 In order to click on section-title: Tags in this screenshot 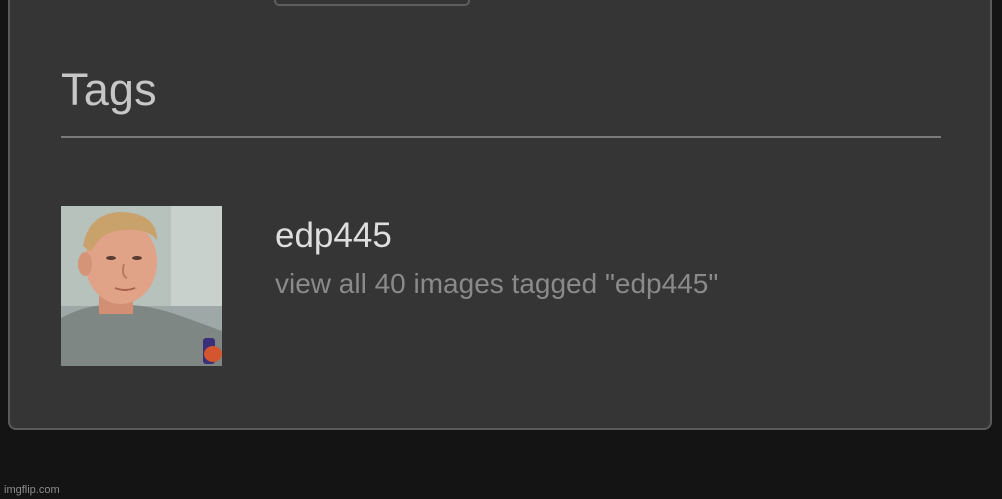, I will do `click(109, 89)`.